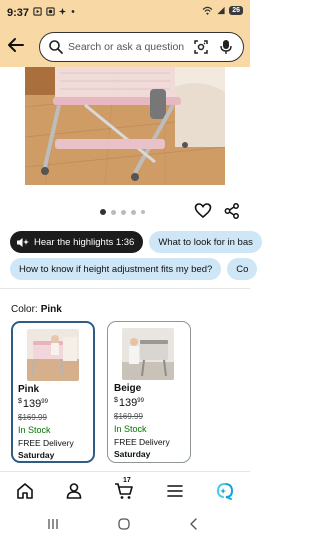 This screenshot has height=541, width=320. Describe the element at coordinates (16, 45) in the screenshot. I see `back-arrow-icon` at that location.